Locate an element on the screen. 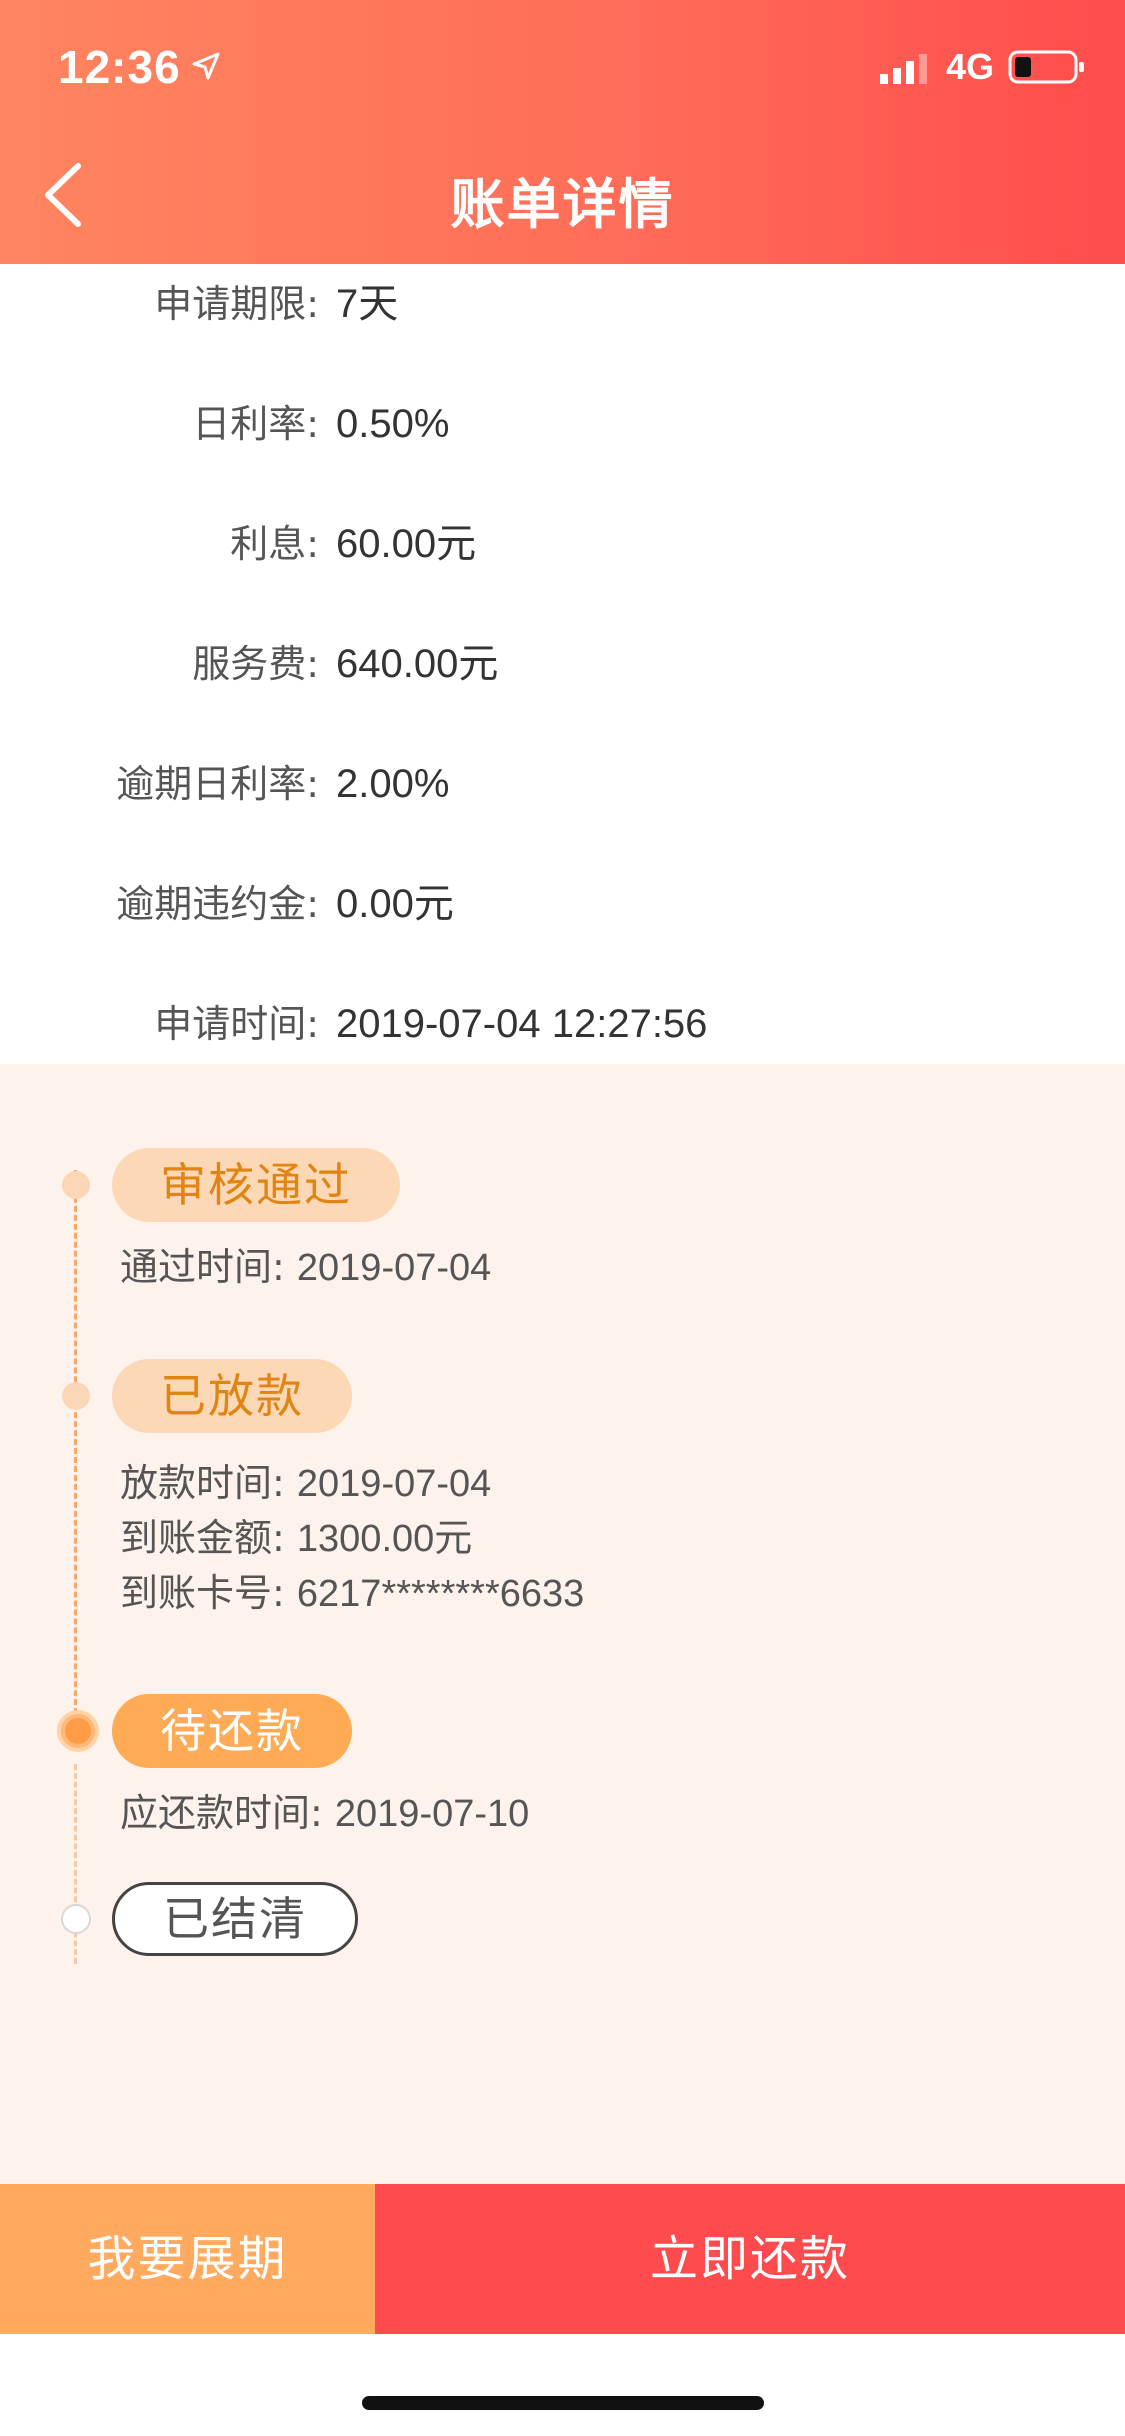 This screenshot has width=1125, height=2436. page-title: 账单详情 is located at coordinates (562, 204).